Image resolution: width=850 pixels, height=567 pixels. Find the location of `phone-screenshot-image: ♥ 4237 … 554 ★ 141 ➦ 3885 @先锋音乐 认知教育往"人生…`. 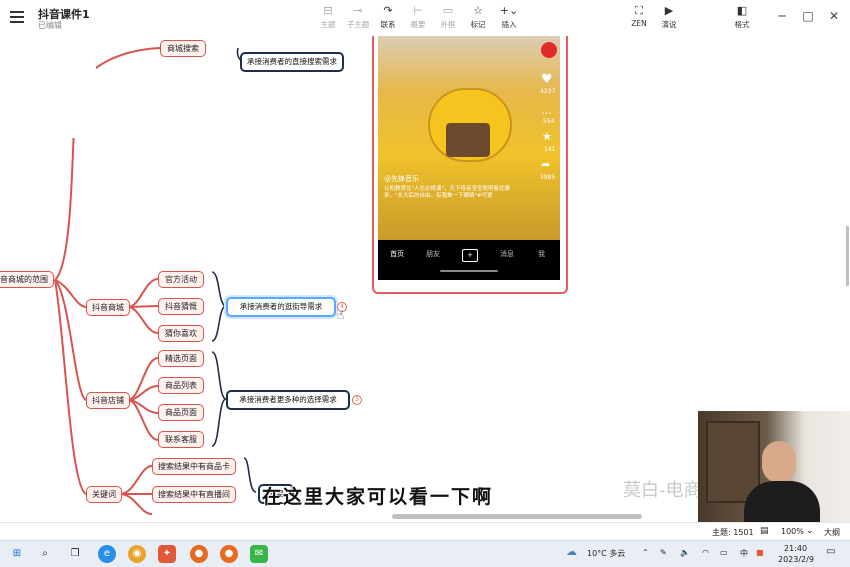

phone-screenshot-image: ♥ 4237 … 554 ★ 141 ➦ 3885 @先锋音乐 认知教育往"人生… is located at coordinates (470, 165).